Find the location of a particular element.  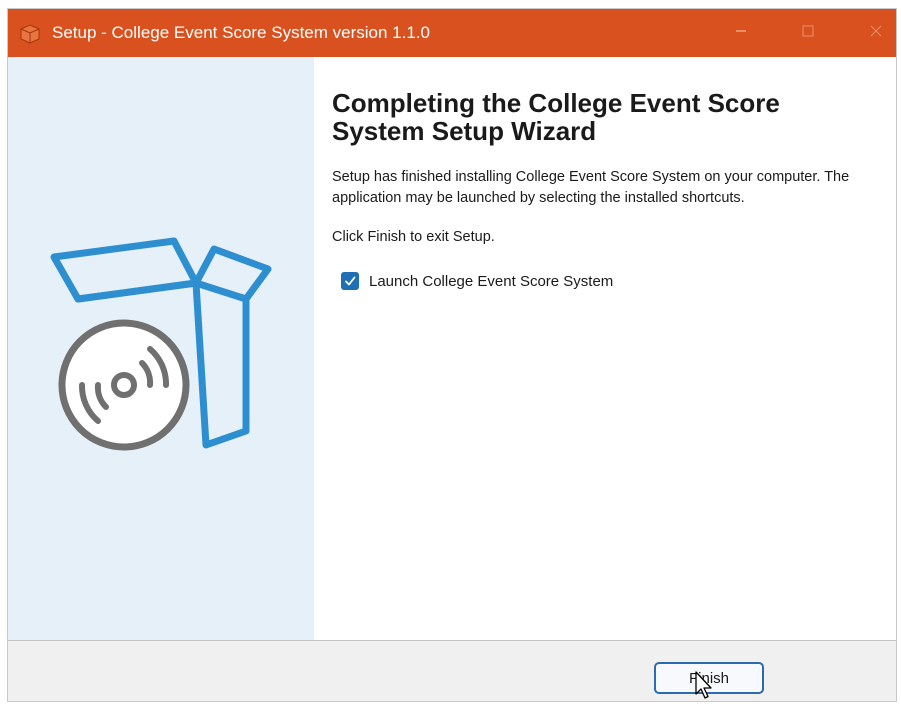

checkmark-icon is located at coordinates (350, 281).